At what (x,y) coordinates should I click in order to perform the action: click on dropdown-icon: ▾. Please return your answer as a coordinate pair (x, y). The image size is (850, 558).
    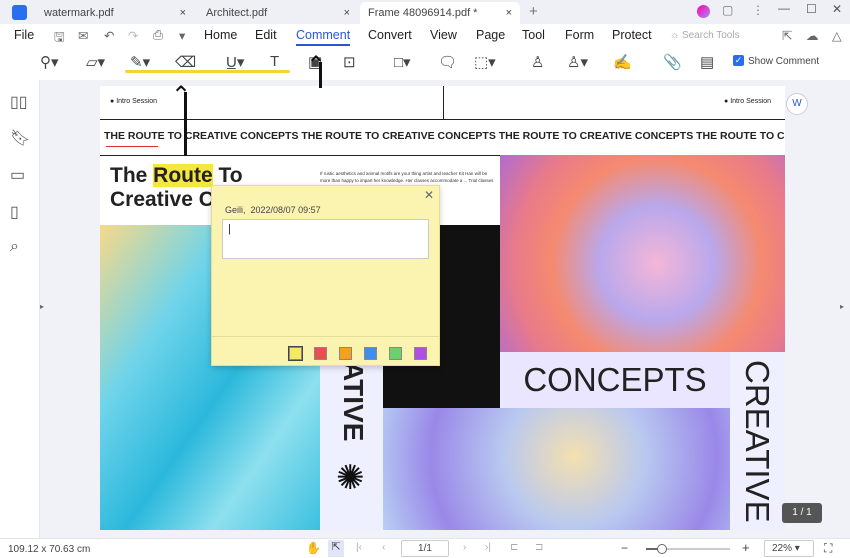
    Looking at the image, I should click on (182, 35).